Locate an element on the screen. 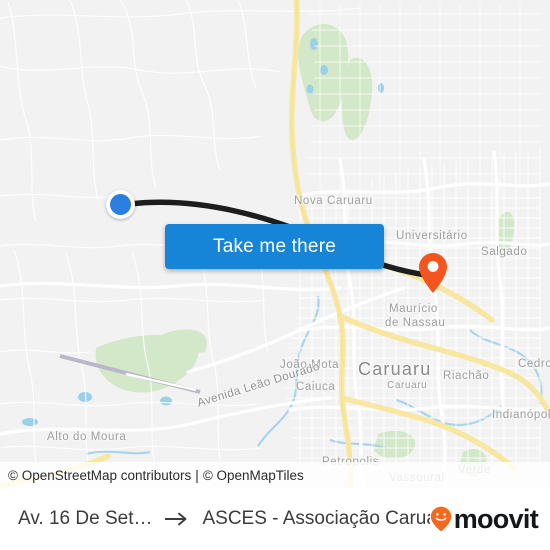 The width and height of the screenshot is (550, 550). moovit-logo: moovit is located at coordinates (490, 518).